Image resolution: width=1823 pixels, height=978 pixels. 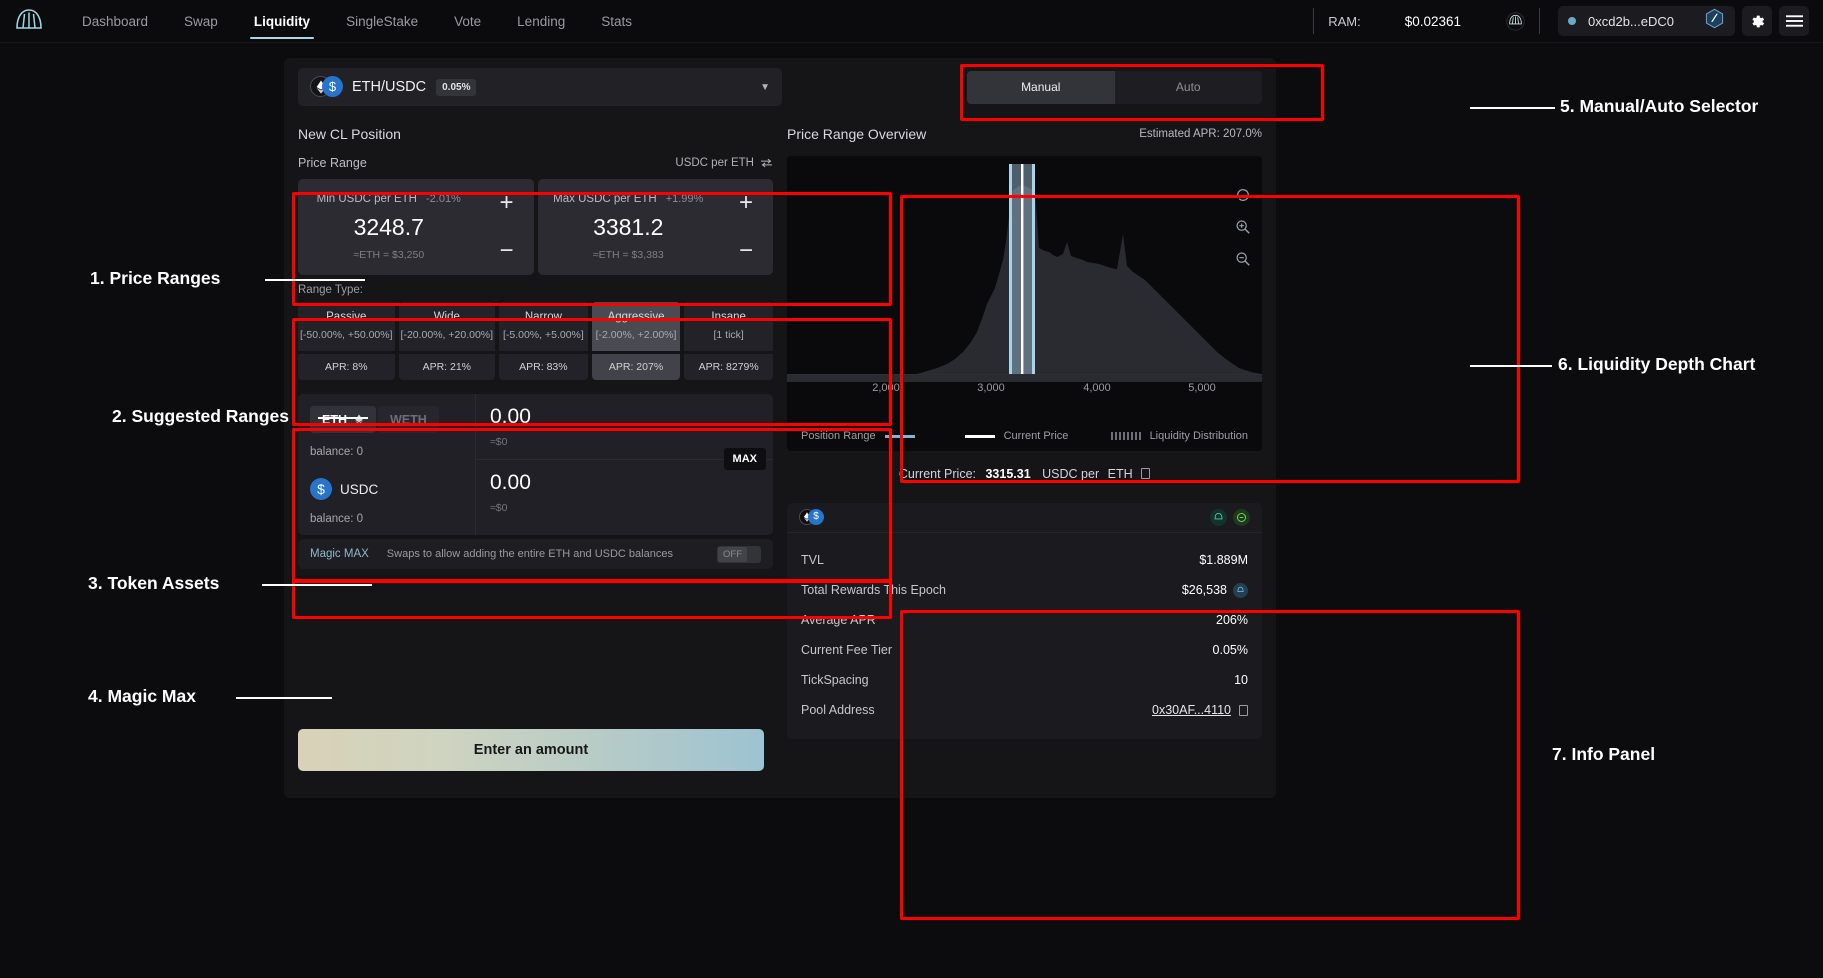 What do you see at coordinates (1572, 21) in the screenshot?
I see `wallet-status-dot` at bounding box center [1572, 21].